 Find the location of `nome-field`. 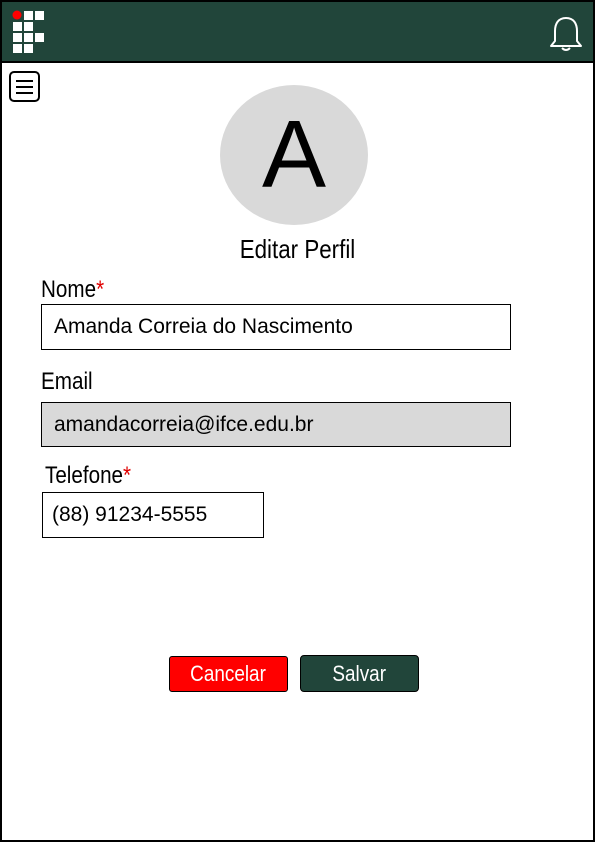

nome-field is located at coordinates (276, 327).